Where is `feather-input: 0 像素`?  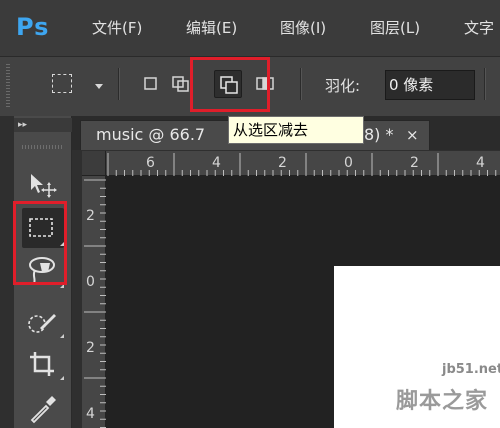
feather-input: 0 像素 is located at coordinates (430, 85).